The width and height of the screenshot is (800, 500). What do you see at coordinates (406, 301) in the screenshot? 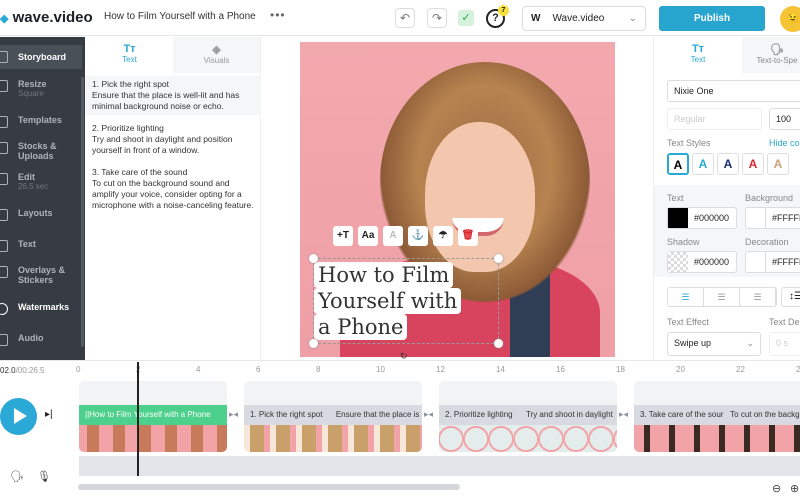
I see `caption-text-box: How to Film Yourself with a Phone` at bounding box center [406, 301].